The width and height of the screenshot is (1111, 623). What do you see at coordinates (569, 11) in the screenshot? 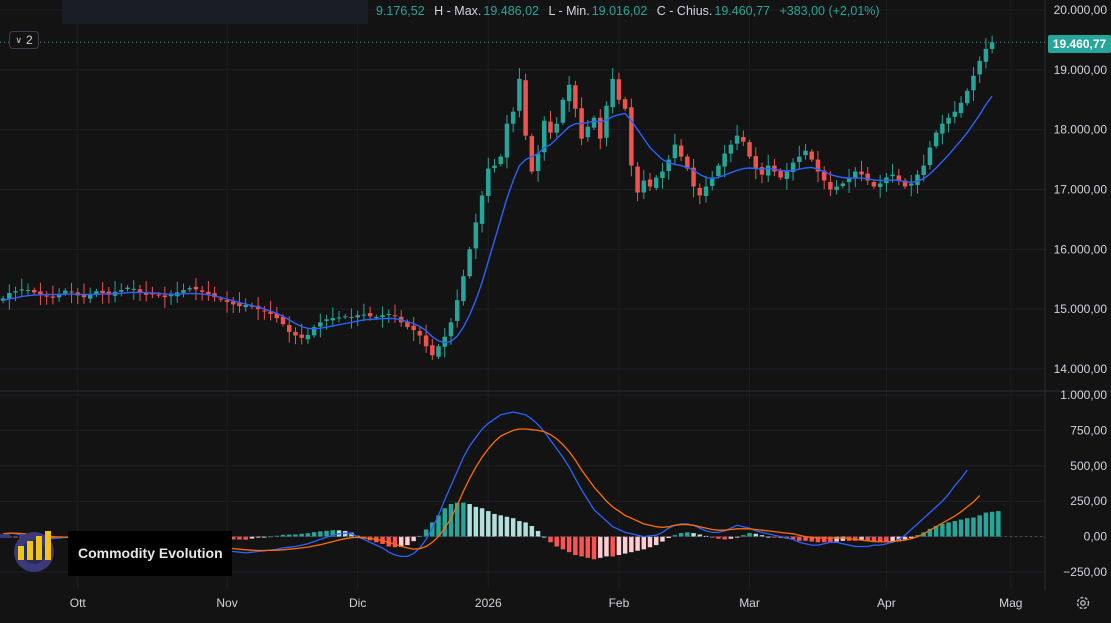
I see `low-label: L - Min.` at bounding box center [569, 11].